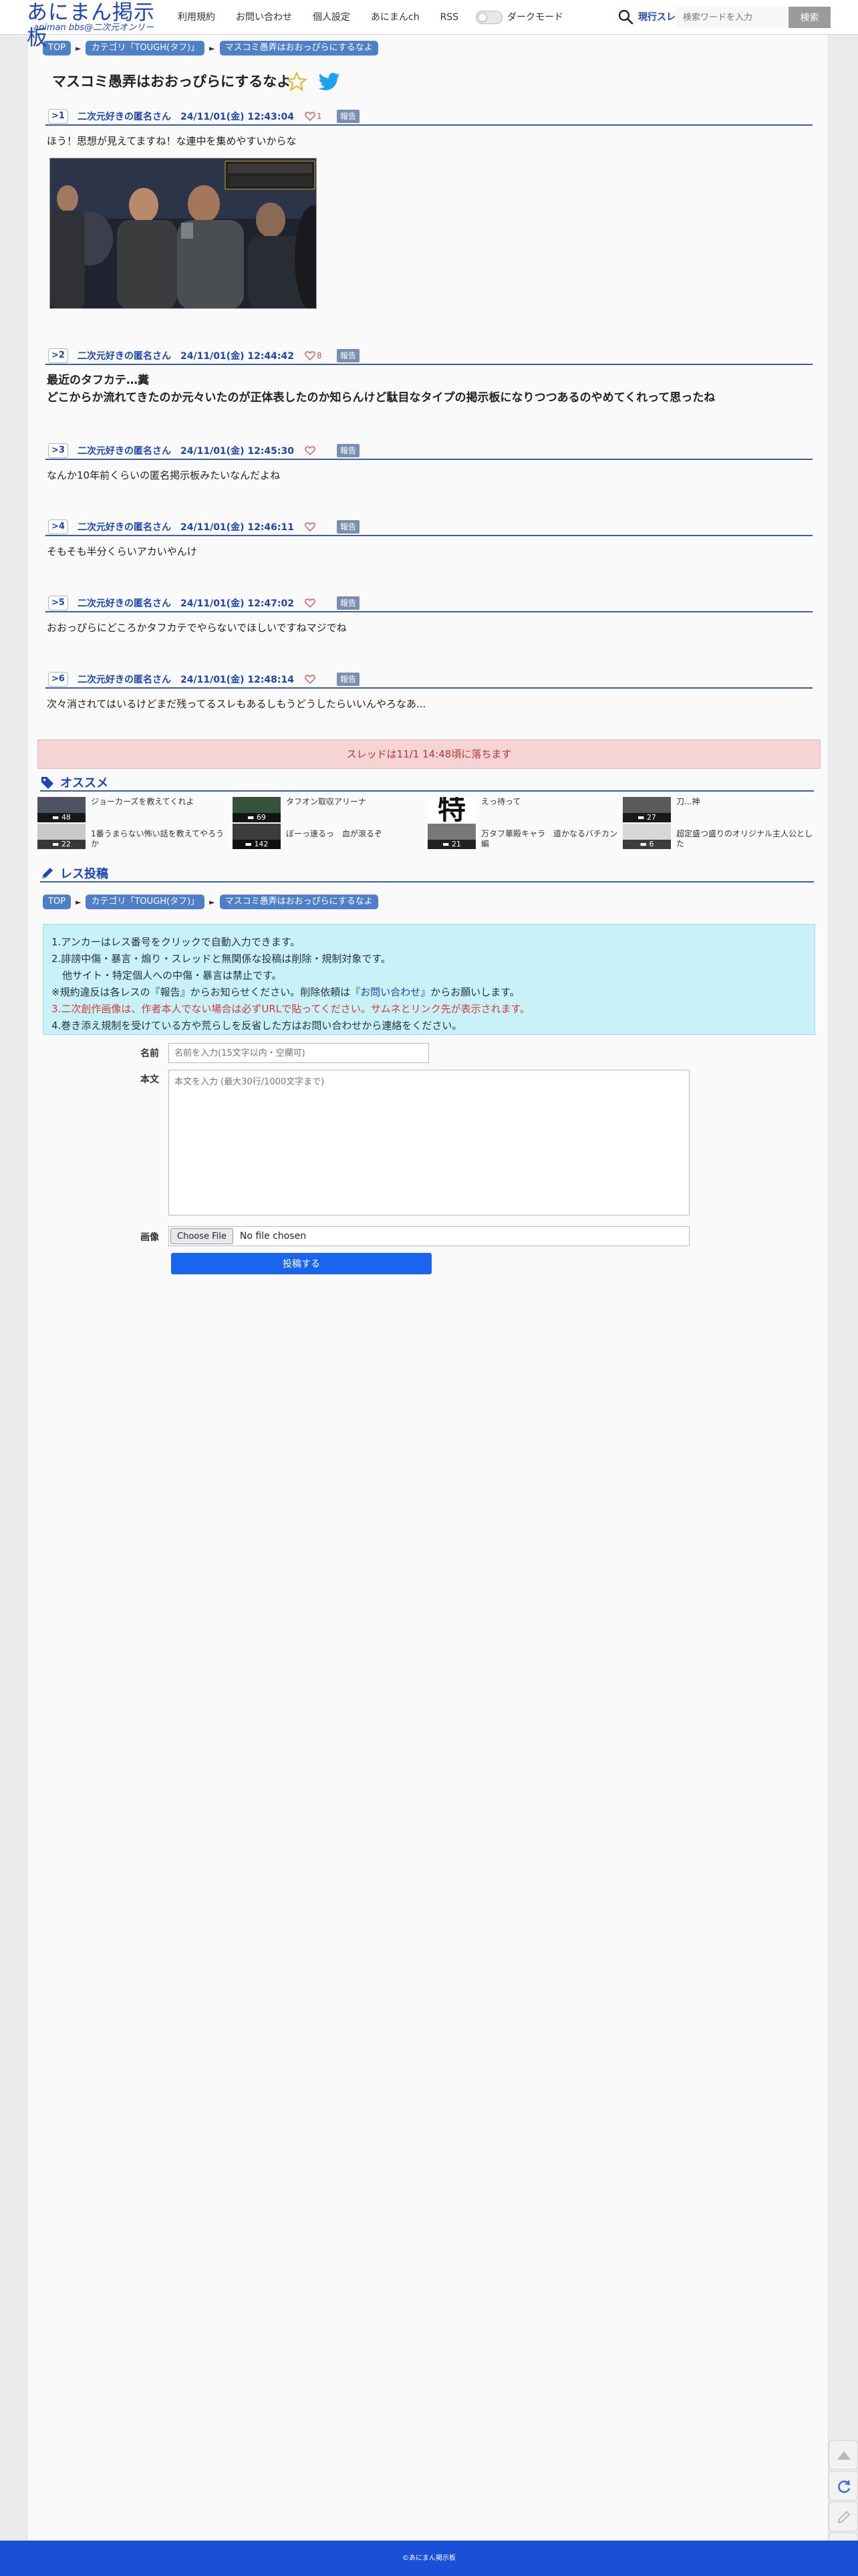  I want to click on triangle-up-icon, so click(844, 2455).